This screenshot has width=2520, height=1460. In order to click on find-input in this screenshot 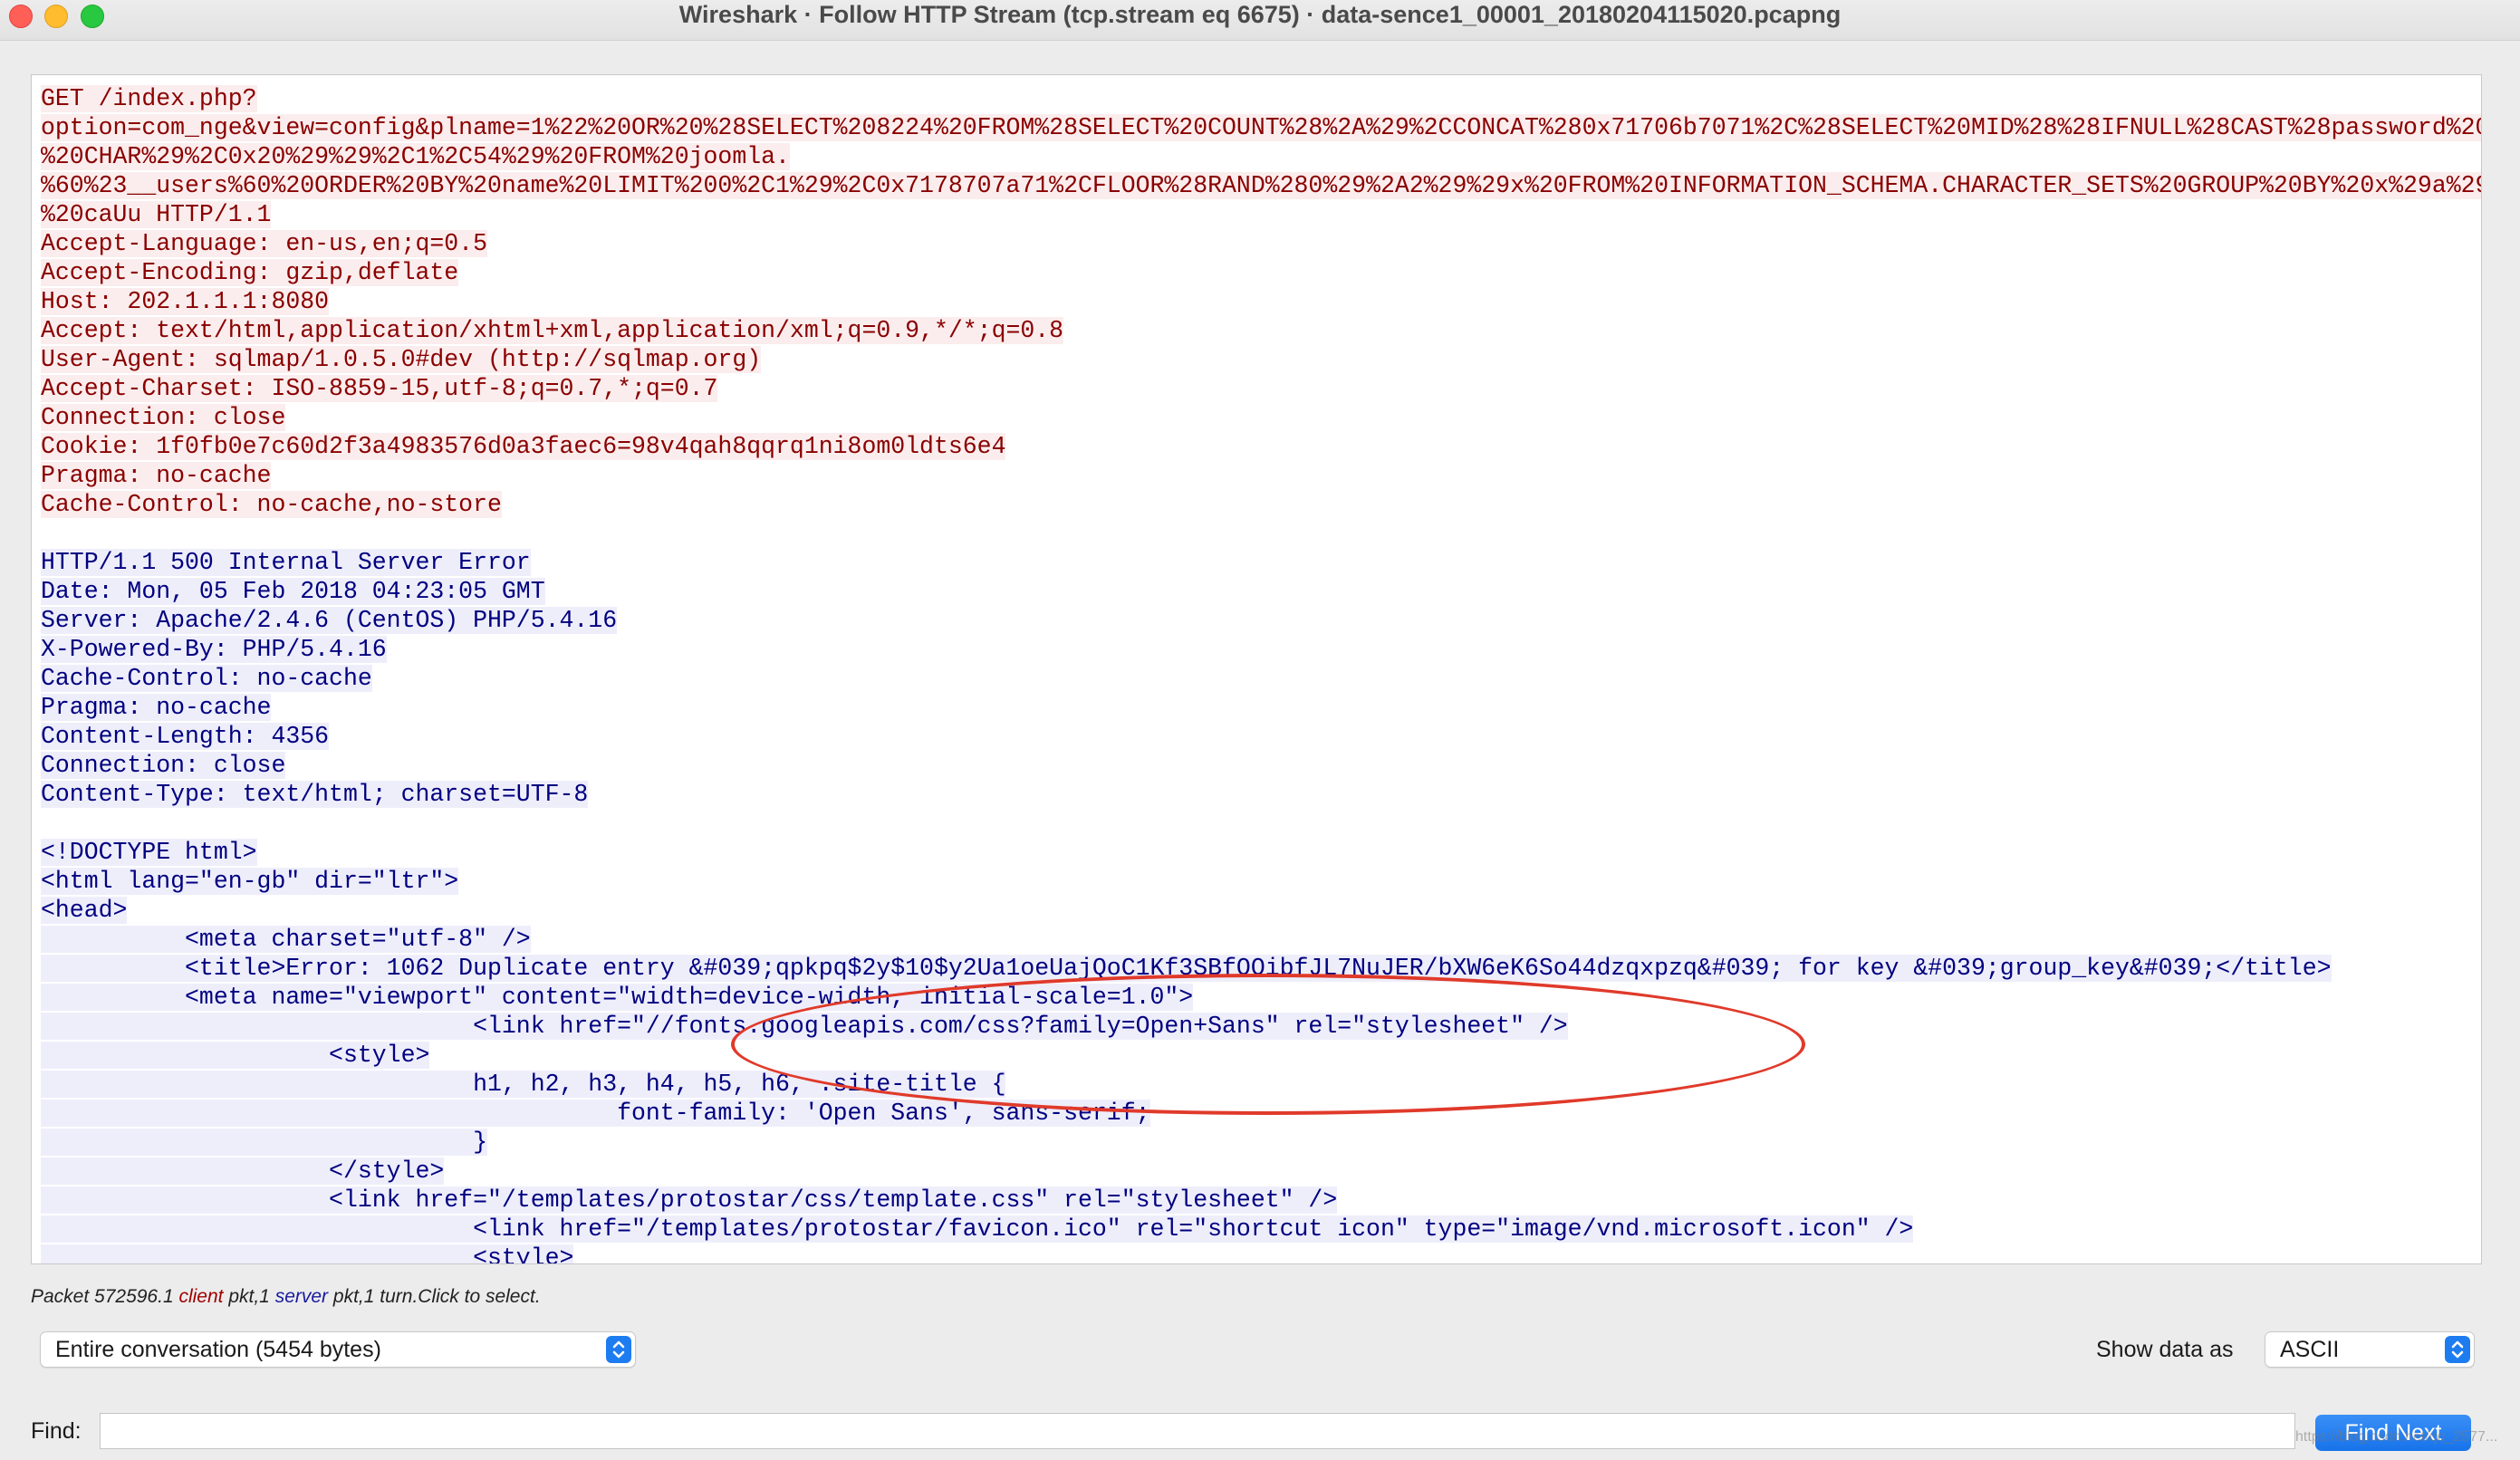, I will do `click(1198, 1431)`.